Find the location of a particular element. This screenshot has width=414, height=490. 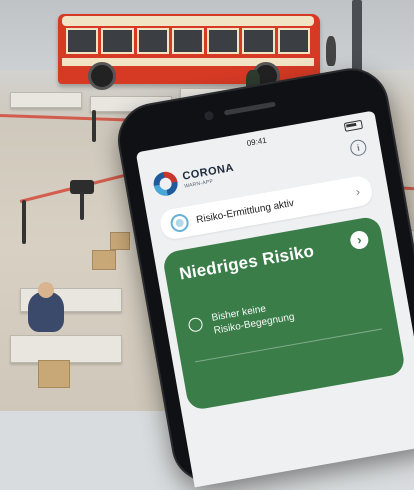

status-time: 09:41 is located at coordinates (257, 142).